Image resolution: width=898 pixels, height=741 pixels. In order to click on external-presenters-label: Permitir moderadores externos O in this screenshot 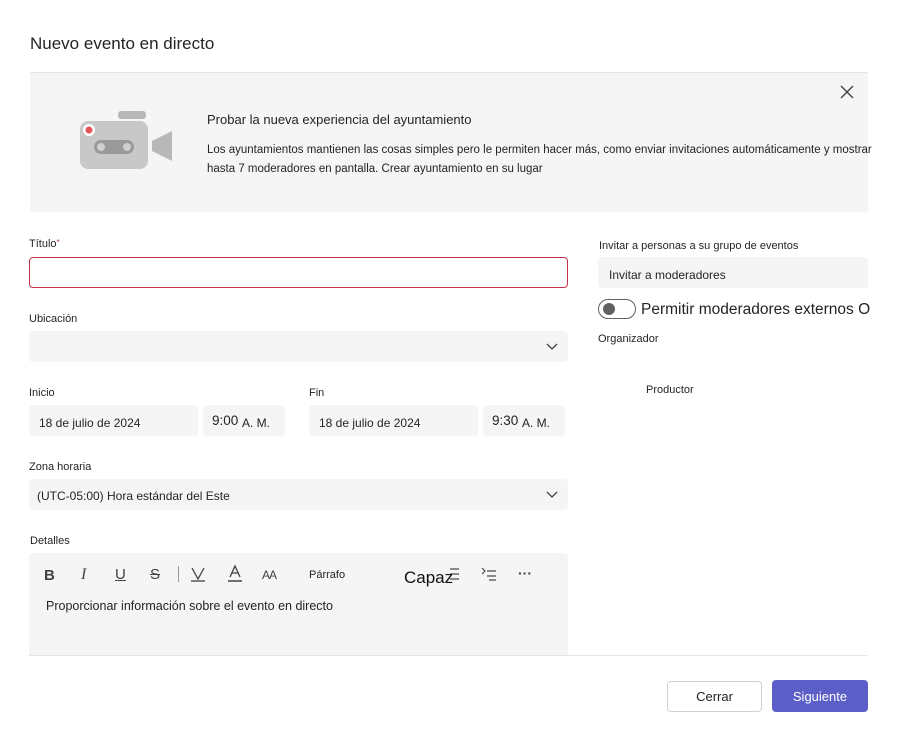, I will do `click(756, 309)`.